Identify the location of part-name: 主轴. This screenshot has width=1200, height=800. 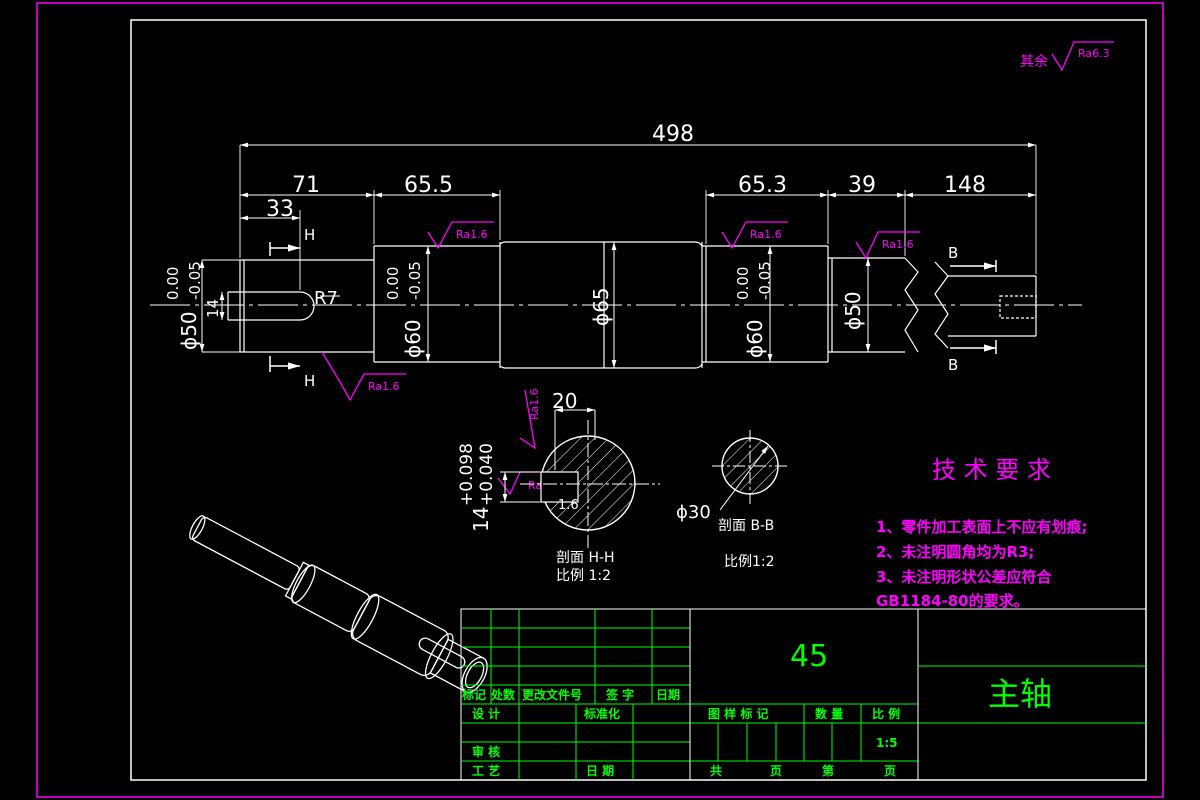
(1020, 694).